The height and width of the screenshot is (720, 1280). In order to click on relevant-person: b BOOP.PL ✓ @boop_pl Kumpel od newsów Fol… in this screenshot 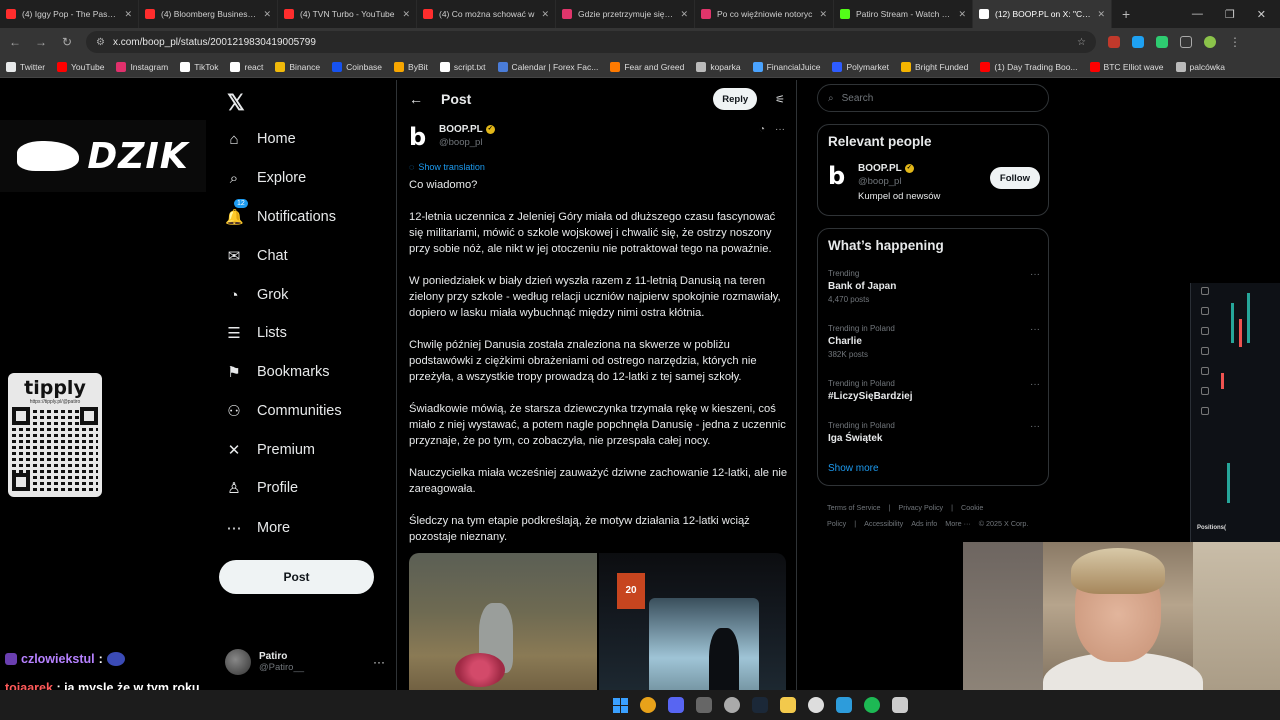, I will do `click(934, 182)`.